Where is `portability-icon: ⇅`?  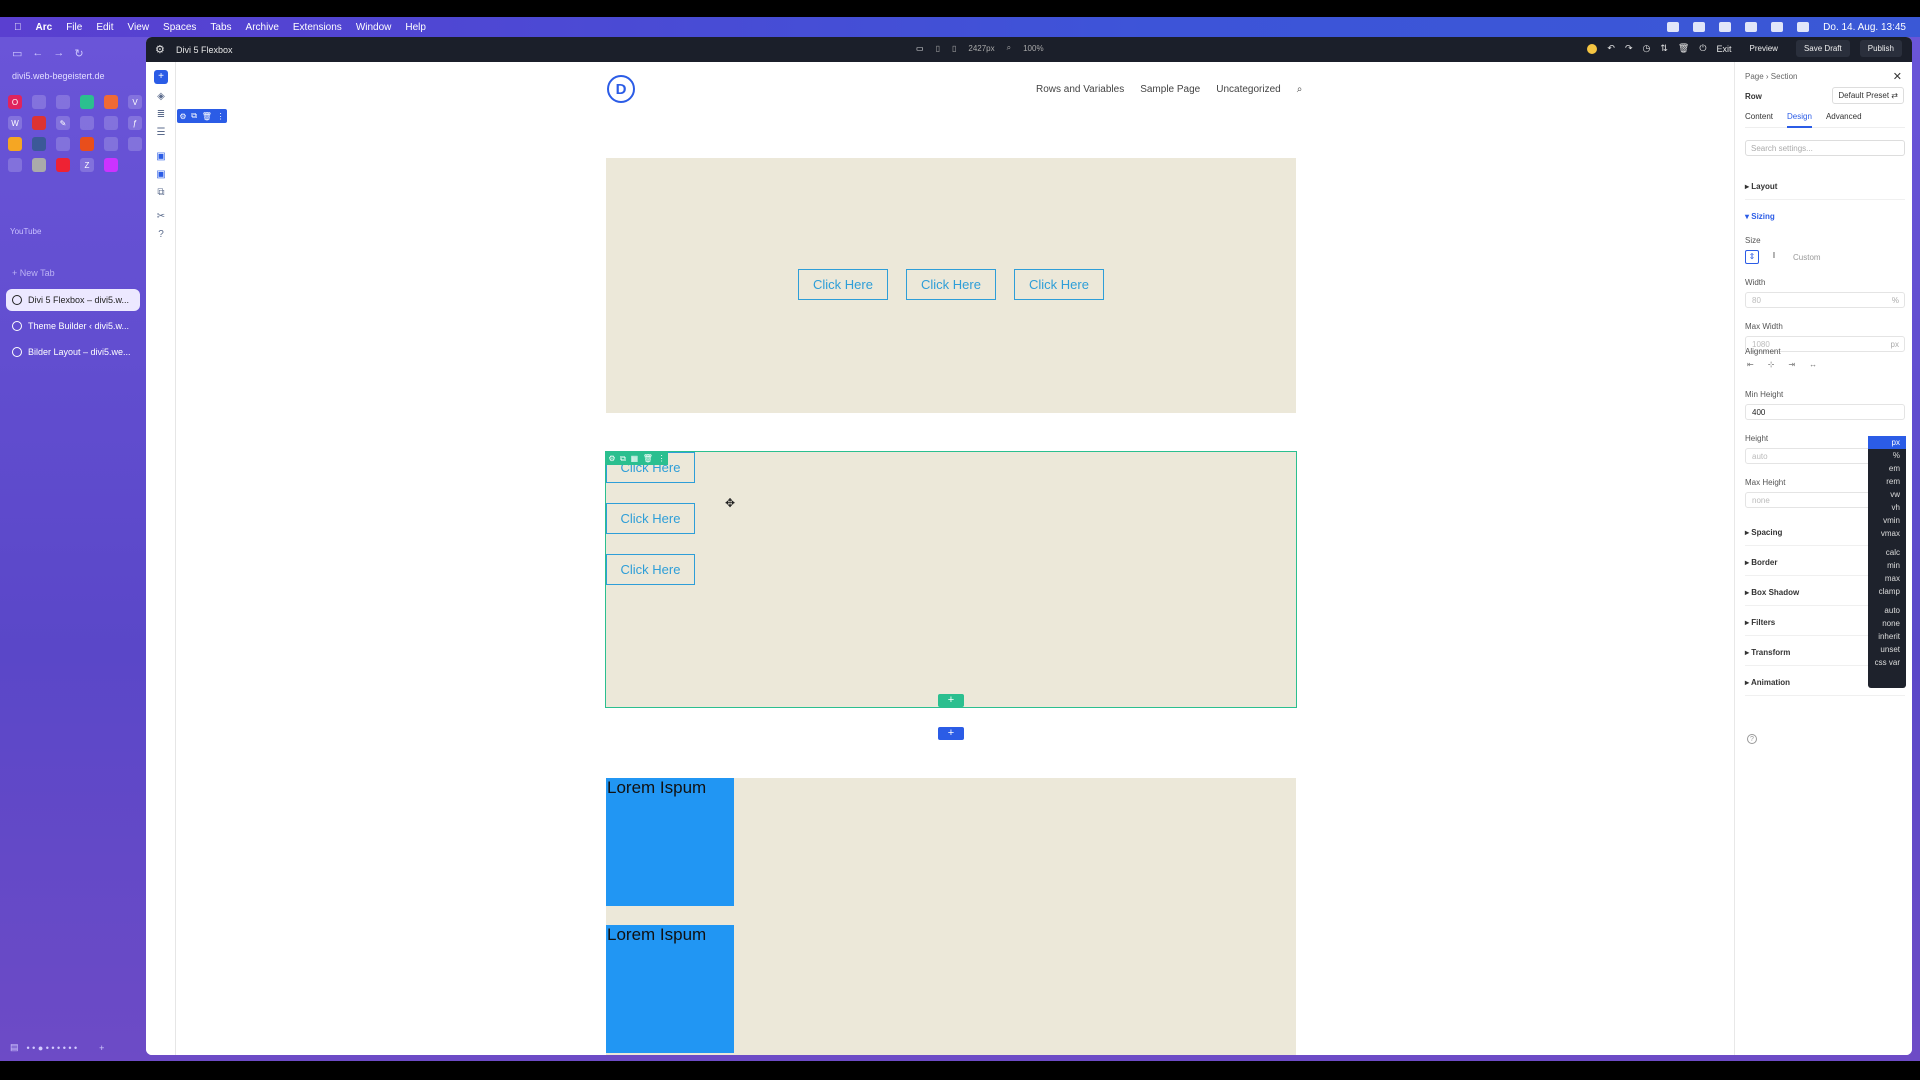 portability-icon: ⇅ is located at coordinates (1664, 48).